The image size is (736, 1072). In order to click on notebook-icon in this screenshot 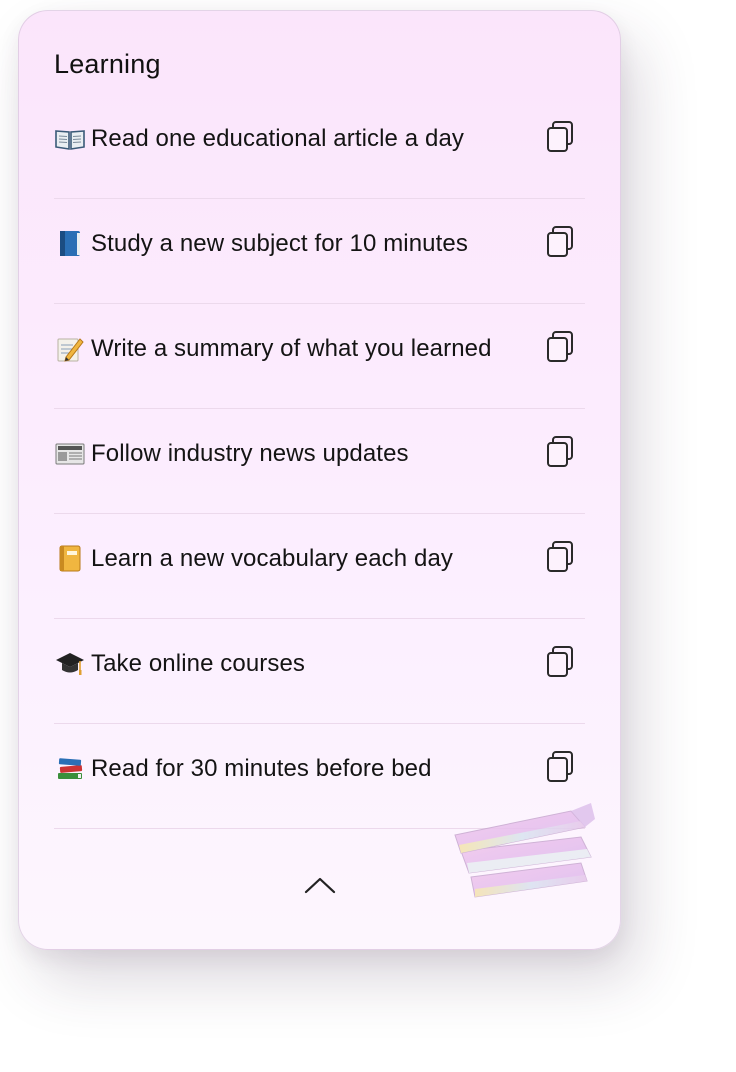, I will do `click(70, 559)`.